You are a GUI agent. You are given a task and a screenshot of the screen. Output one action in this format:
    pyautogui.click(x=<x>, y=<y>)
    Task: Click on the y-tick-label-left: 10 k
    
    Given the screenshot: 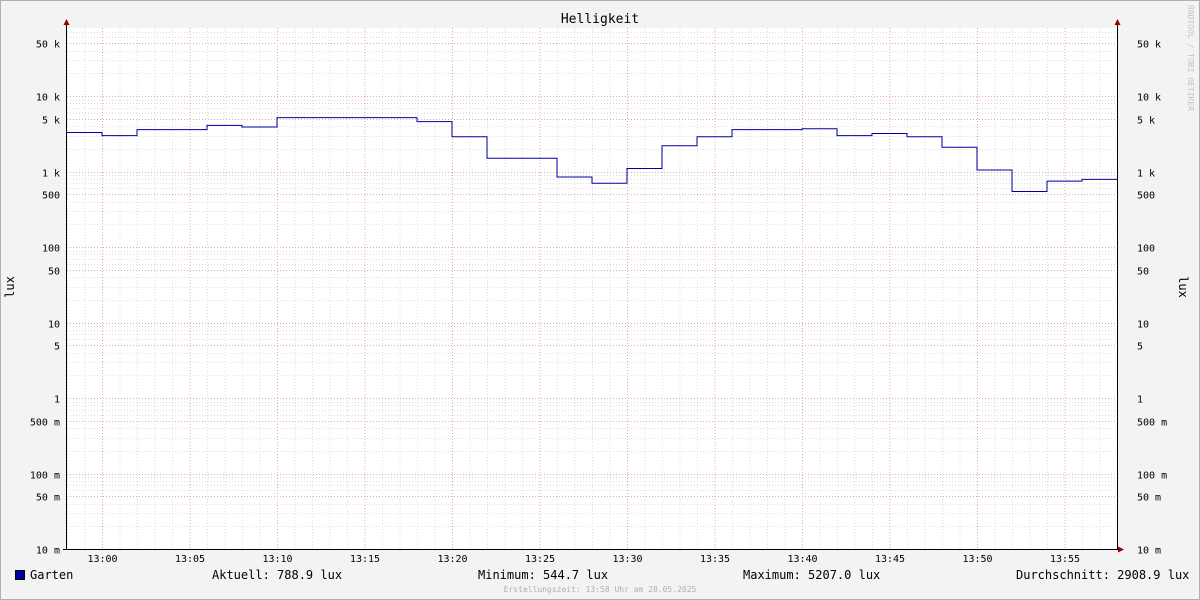 What is the action you would take?
    pyautogui.click(x=48, y=98)
    